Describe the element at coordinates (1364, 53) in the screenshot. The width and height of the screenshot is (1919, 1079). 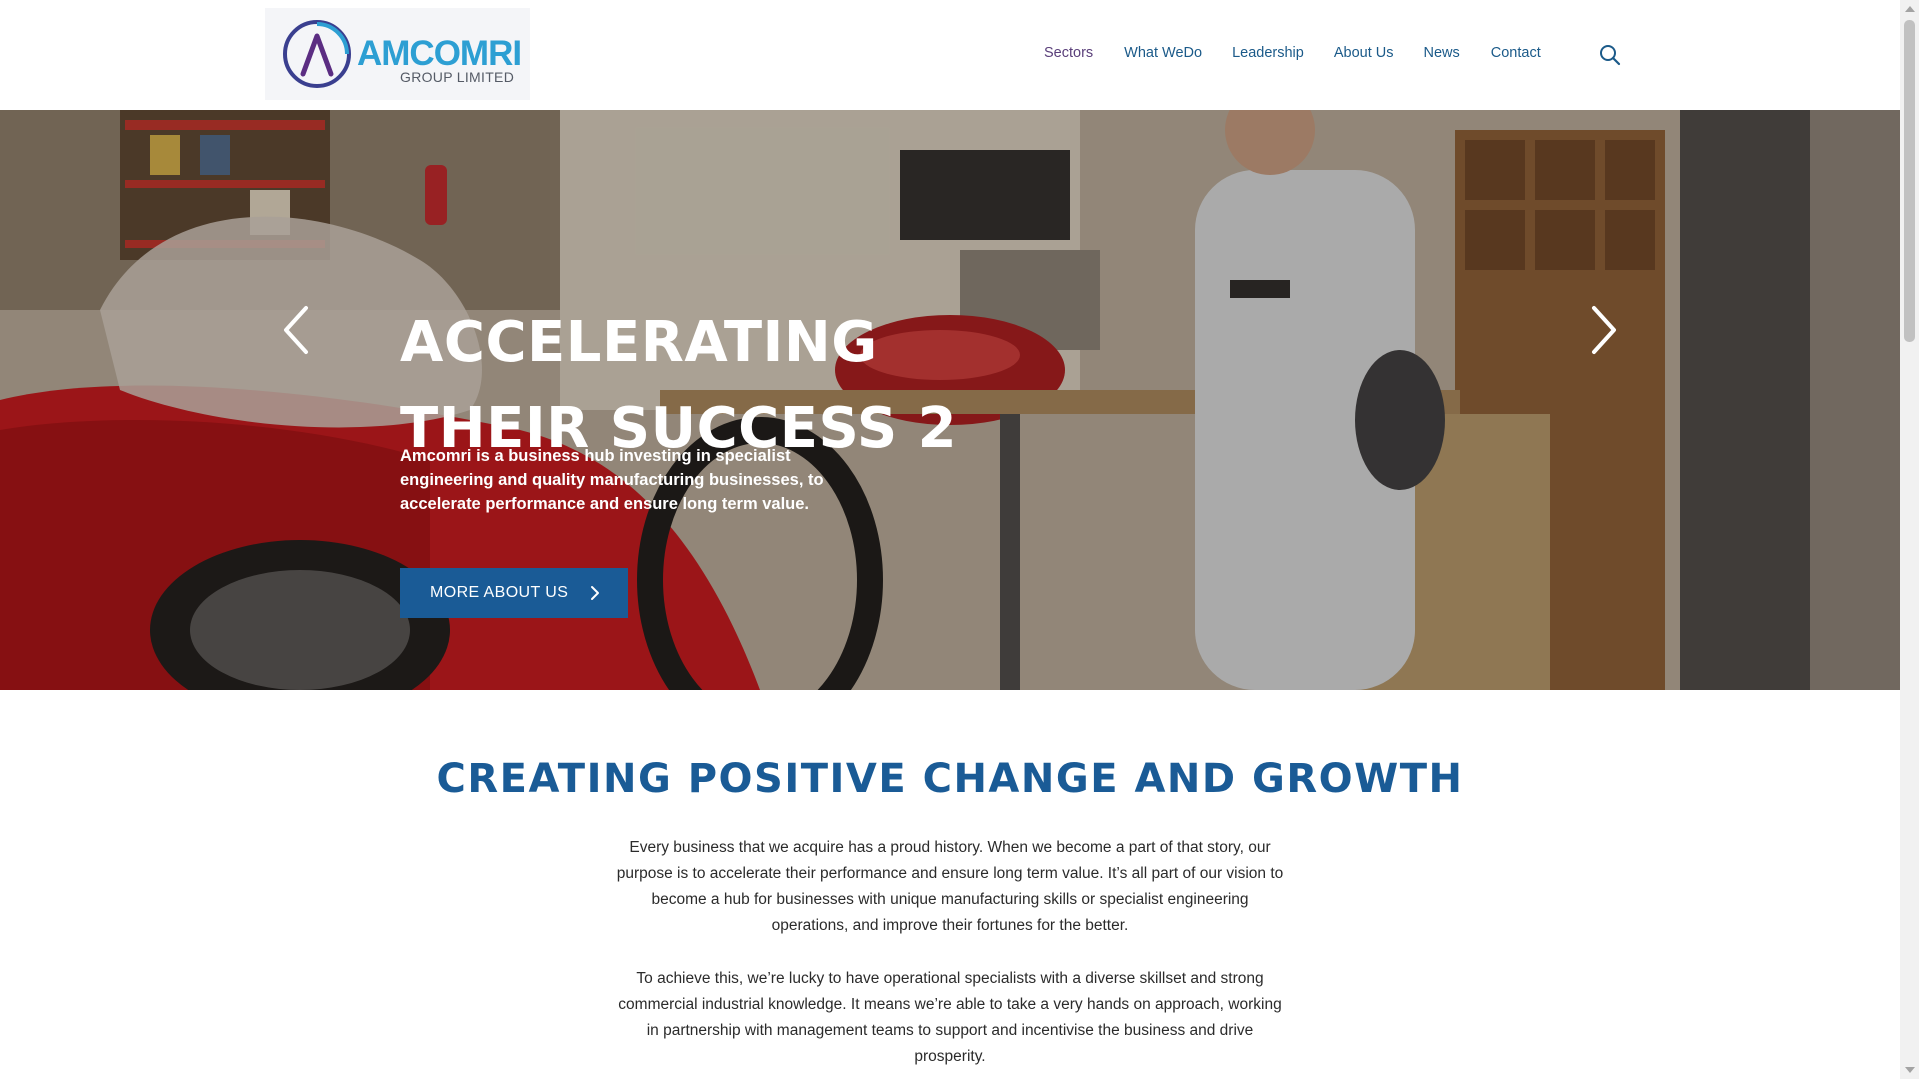
I see `nav-item-about-us: About Us` at that location.